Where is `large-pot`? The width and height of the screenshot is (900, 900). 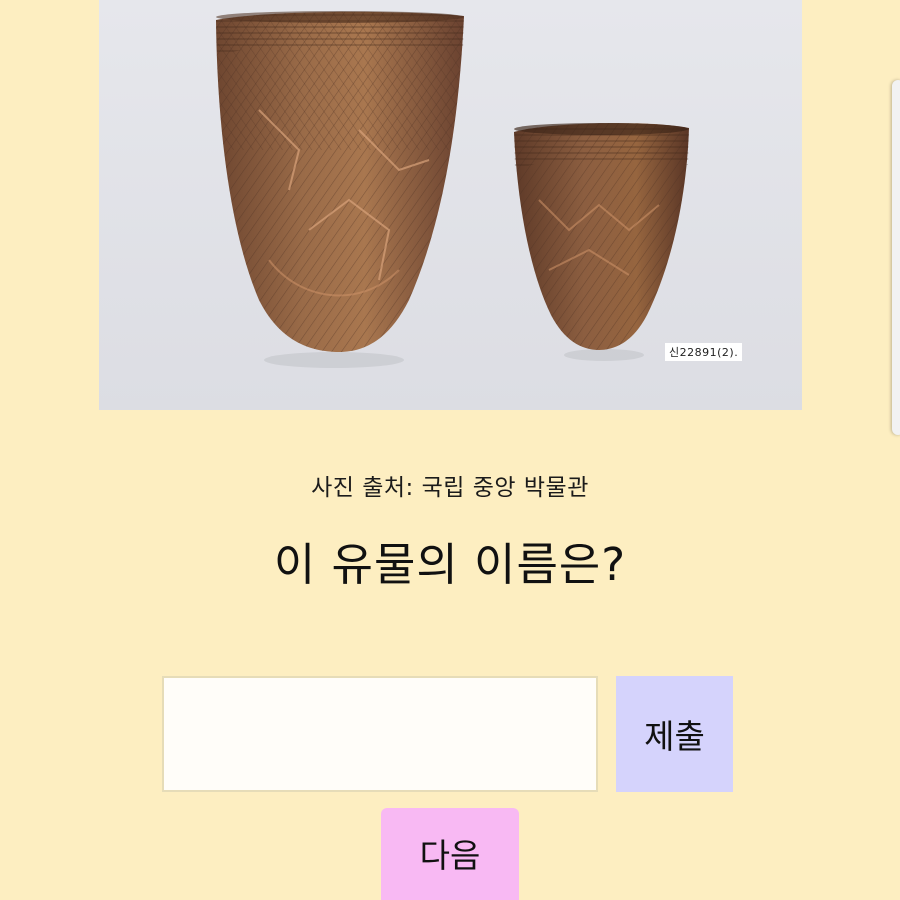 large-pot is located at coordinates (340, 182).